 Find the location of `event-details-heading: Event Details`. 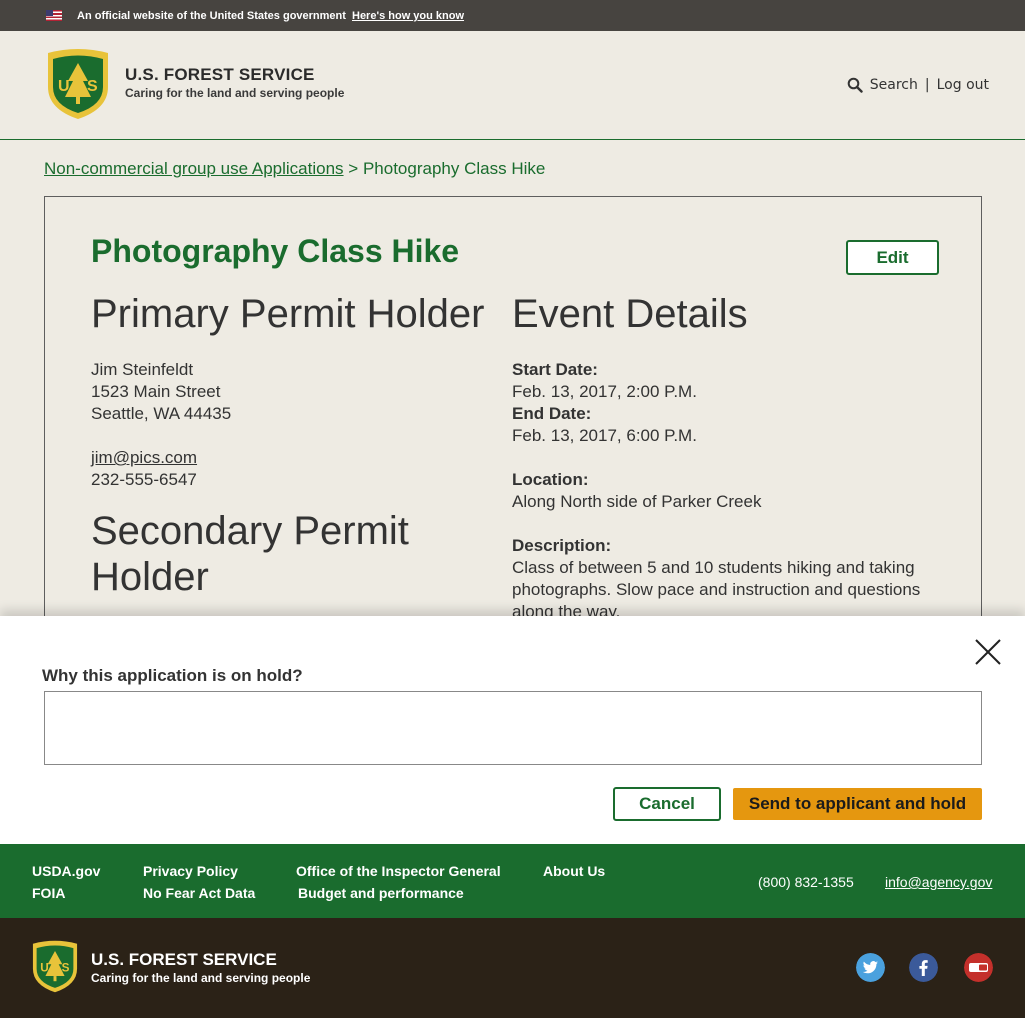

event-details-heading: Event Details is located at coordinates (630, 314).